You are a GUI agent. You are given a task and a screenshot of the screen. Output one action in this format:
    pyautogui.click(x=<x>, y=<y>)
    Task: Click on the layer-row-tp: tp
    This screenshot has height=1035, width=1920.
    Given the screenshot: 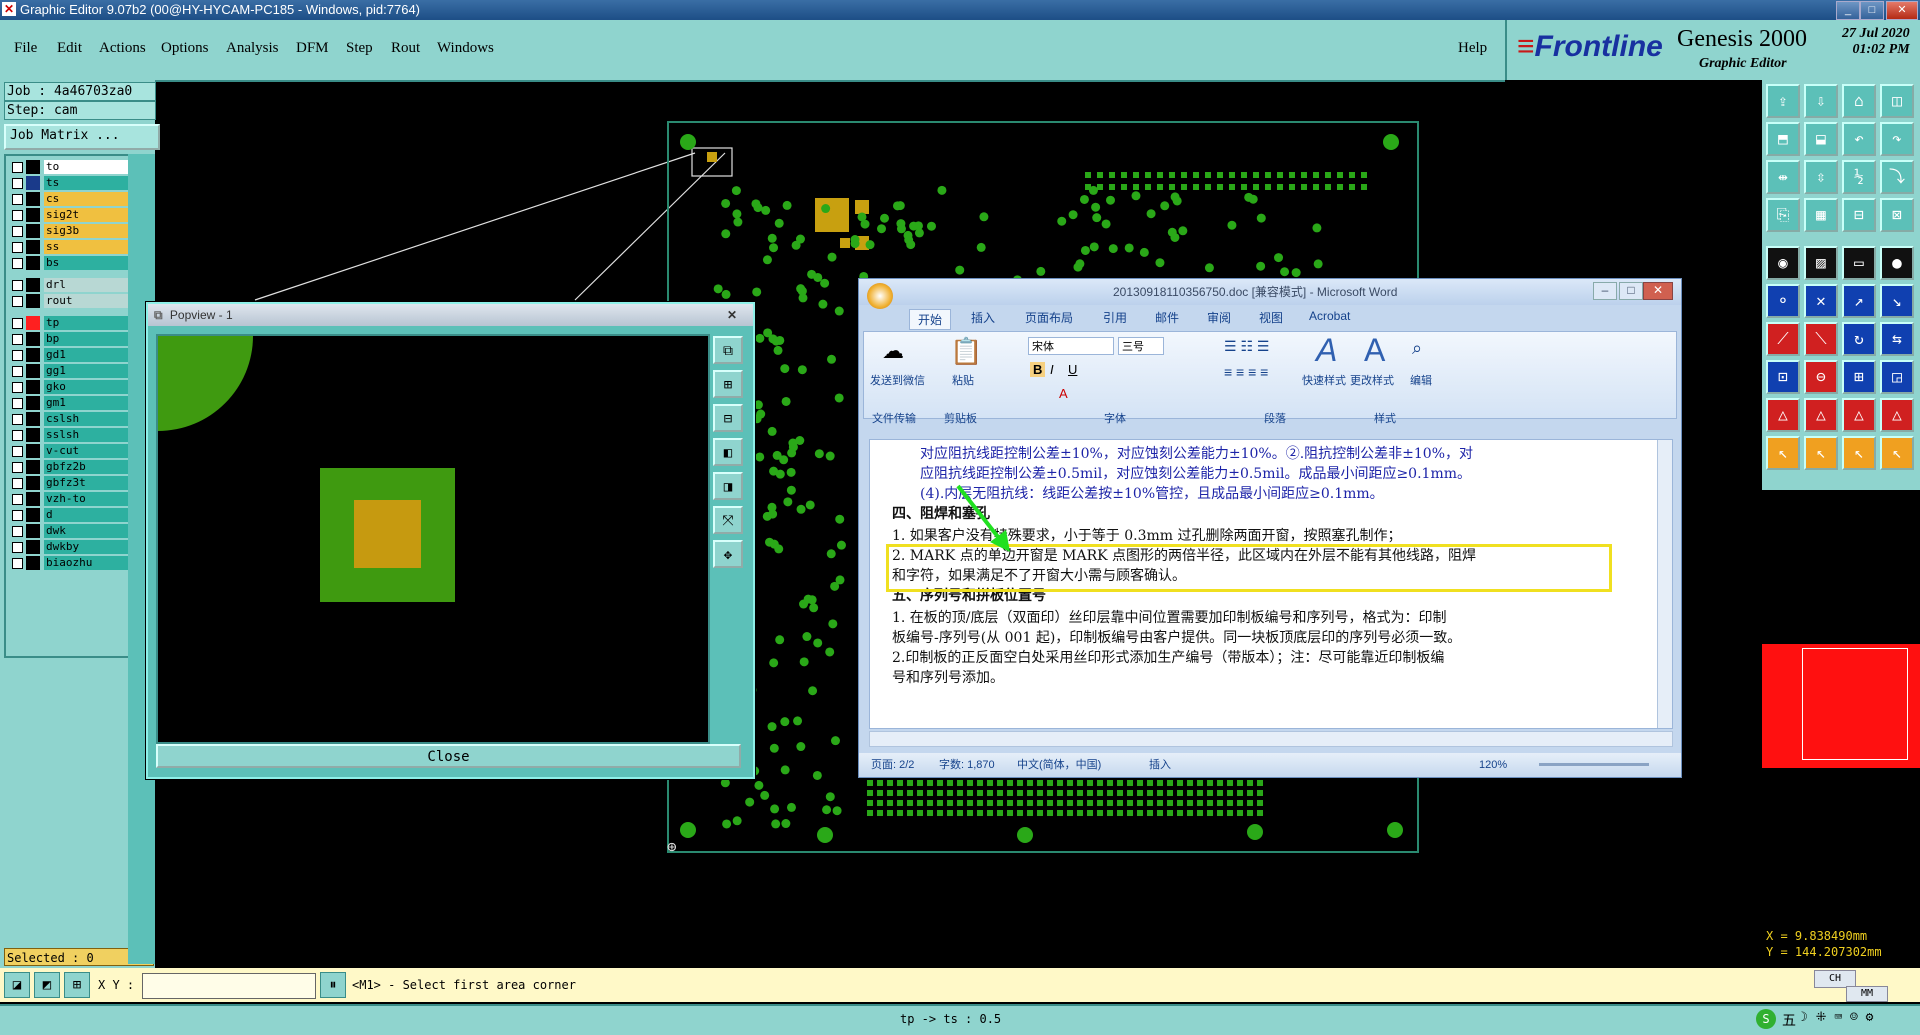 What is the action you would take?
    pyautogui.click(x=68, y=323)
    